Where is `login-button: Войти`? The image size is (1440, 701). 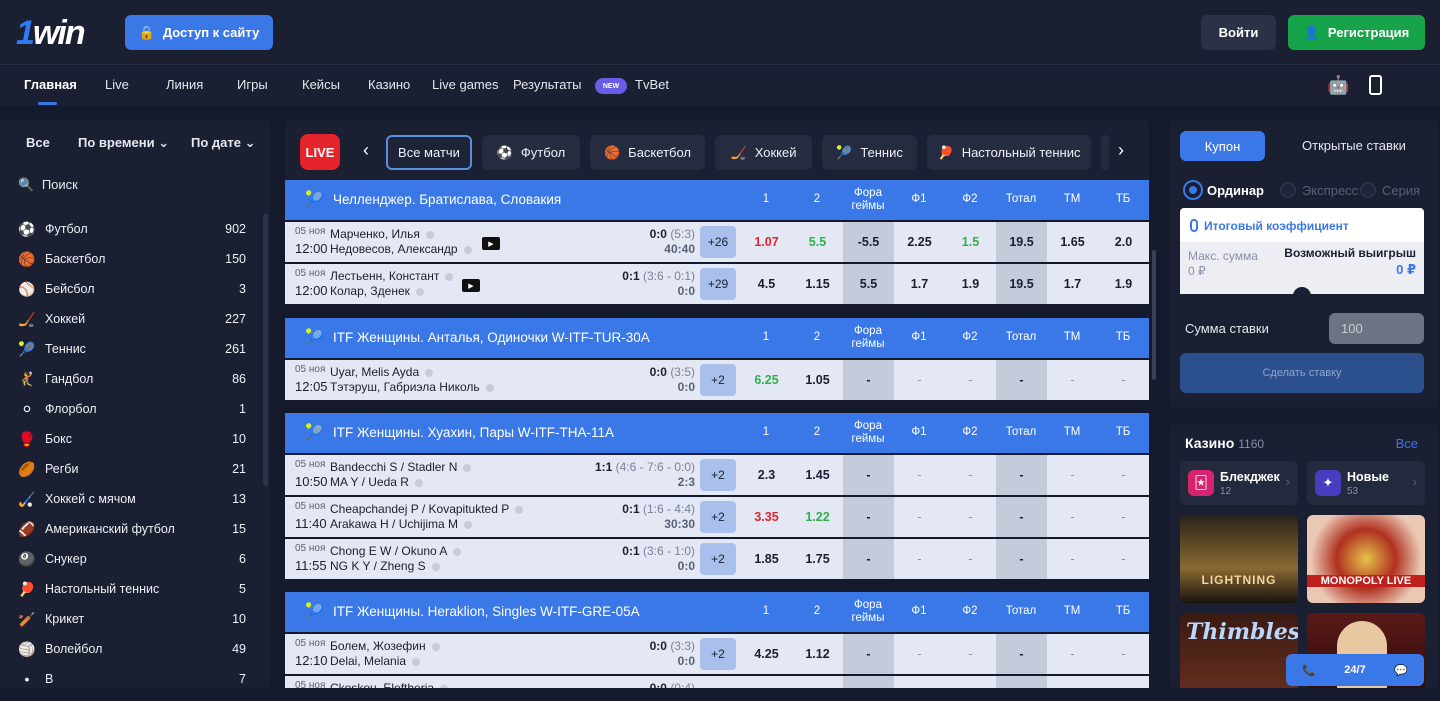
login-button: Войти is located at coordinates (1238, 32).